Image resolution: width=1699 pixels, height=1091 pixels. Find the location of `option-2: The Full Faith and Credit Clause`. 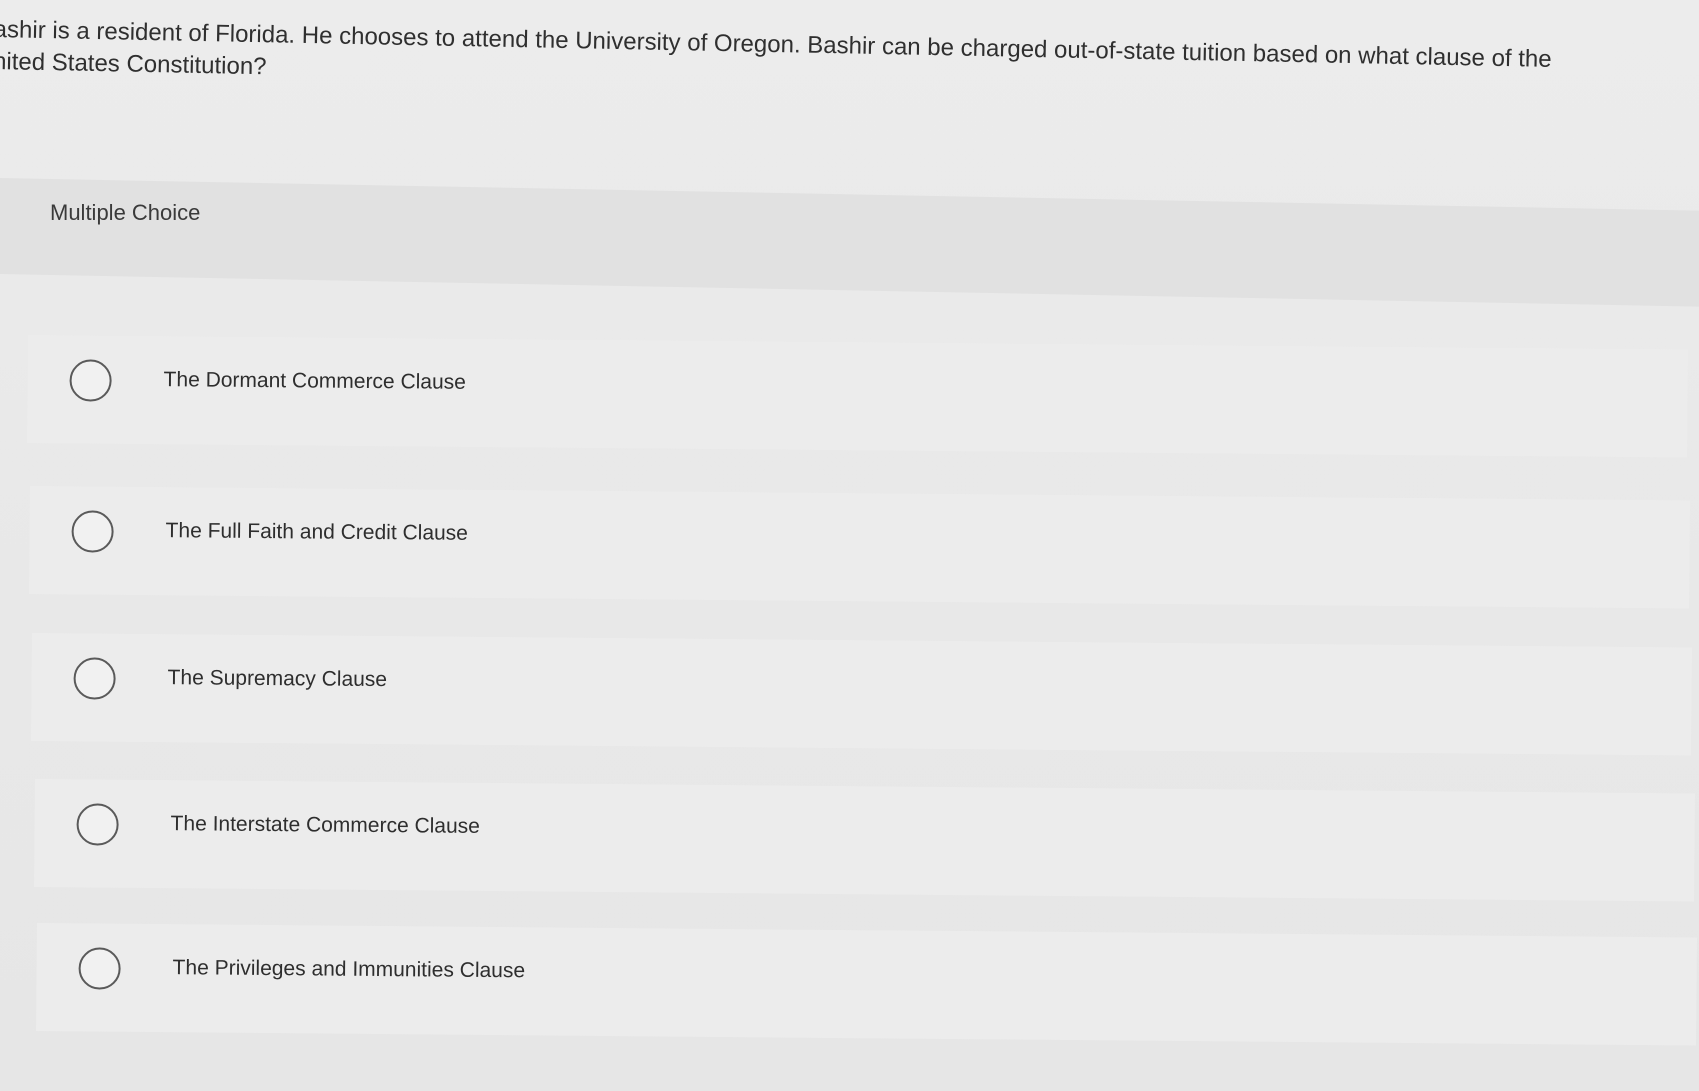

option-2: The Full Faith and Credit Clause is located at coordinates (859, 547).